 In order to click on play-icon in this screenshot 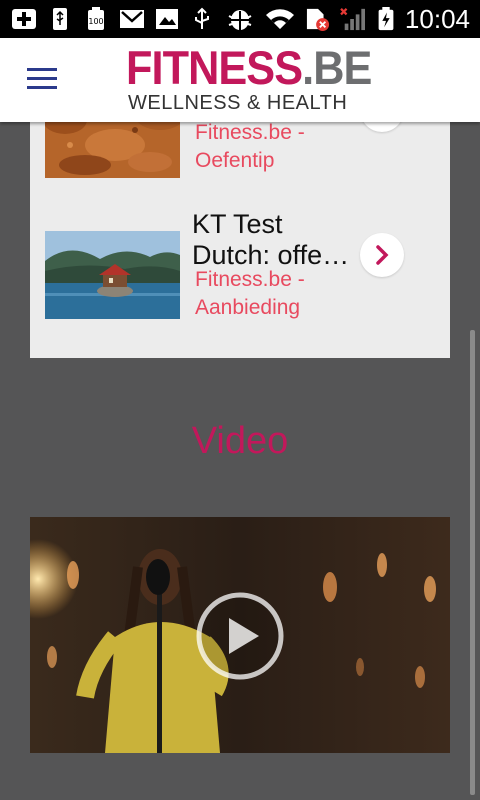, I will do `click(240, 636)`.